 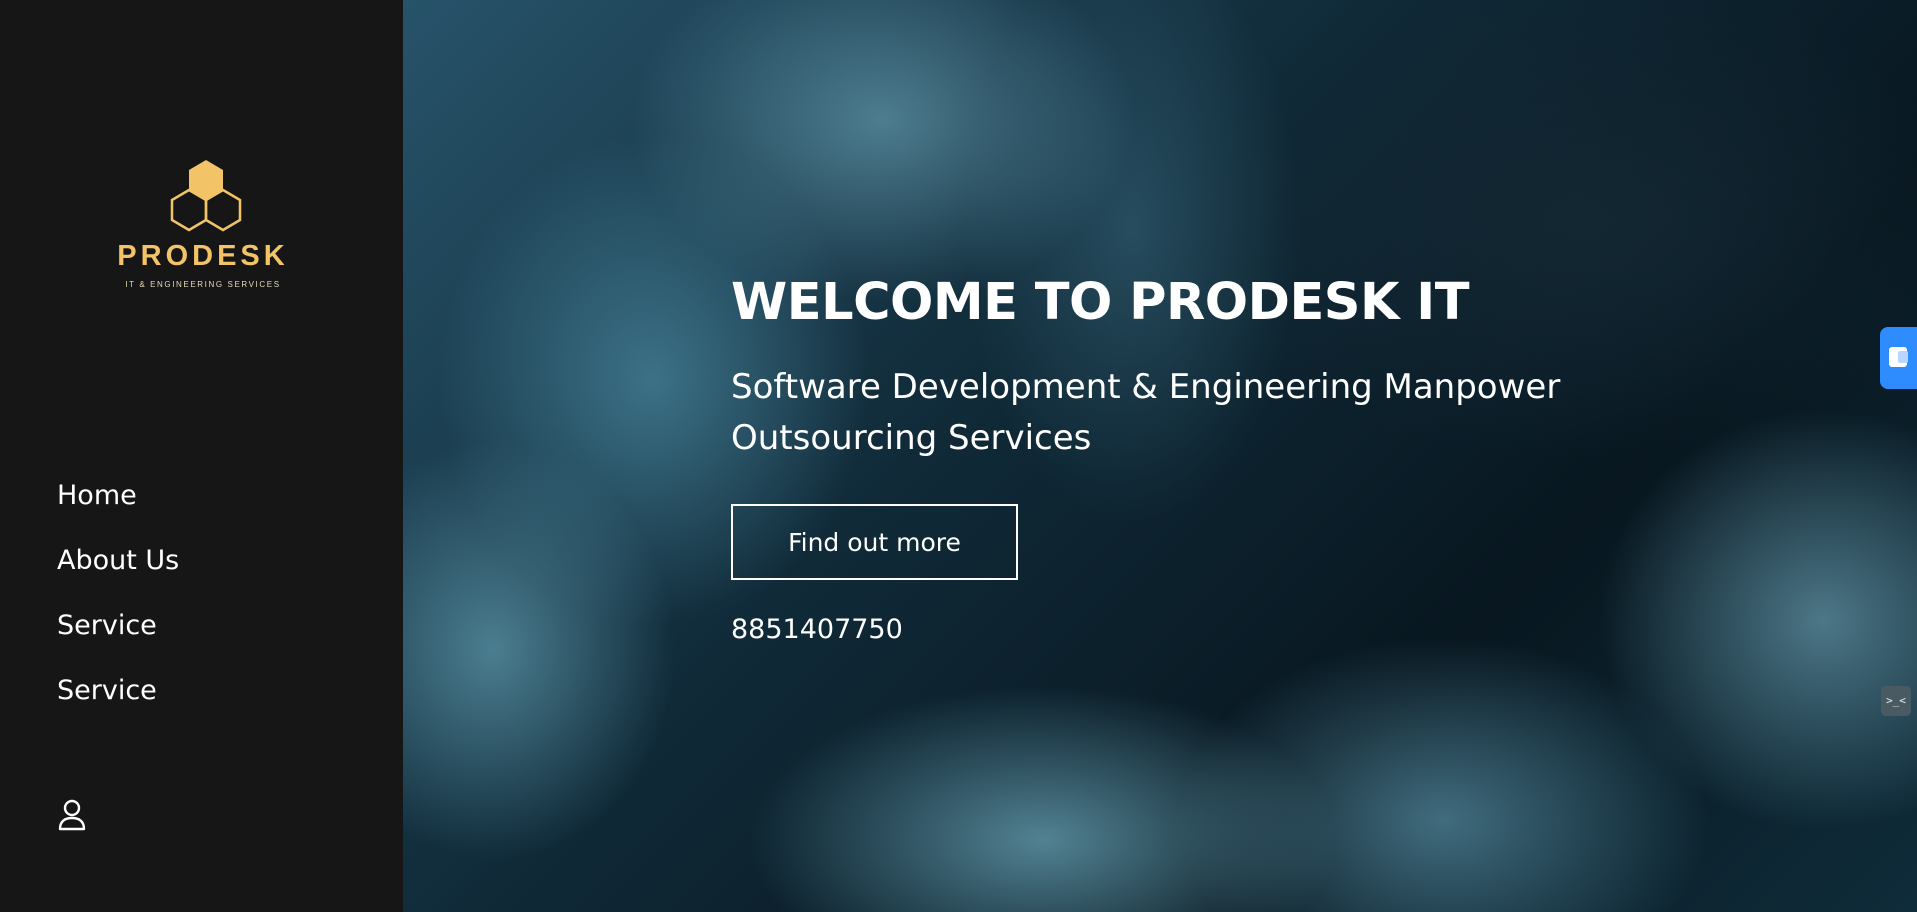 What do you see at coordinates (874, 542) in the screenshot?
I see `find-out-more-button: Find out more` at bounding box center [874, 542].